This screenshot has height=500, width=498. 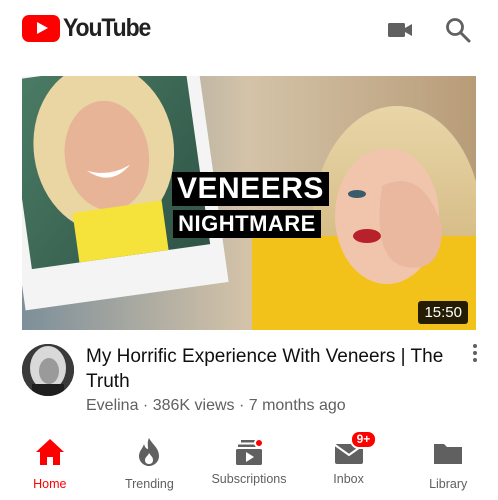 What do you see at coordinates (448, 465) in the screenshot?
I see `nav-item-library: Library` at bounding box center [448, 465].